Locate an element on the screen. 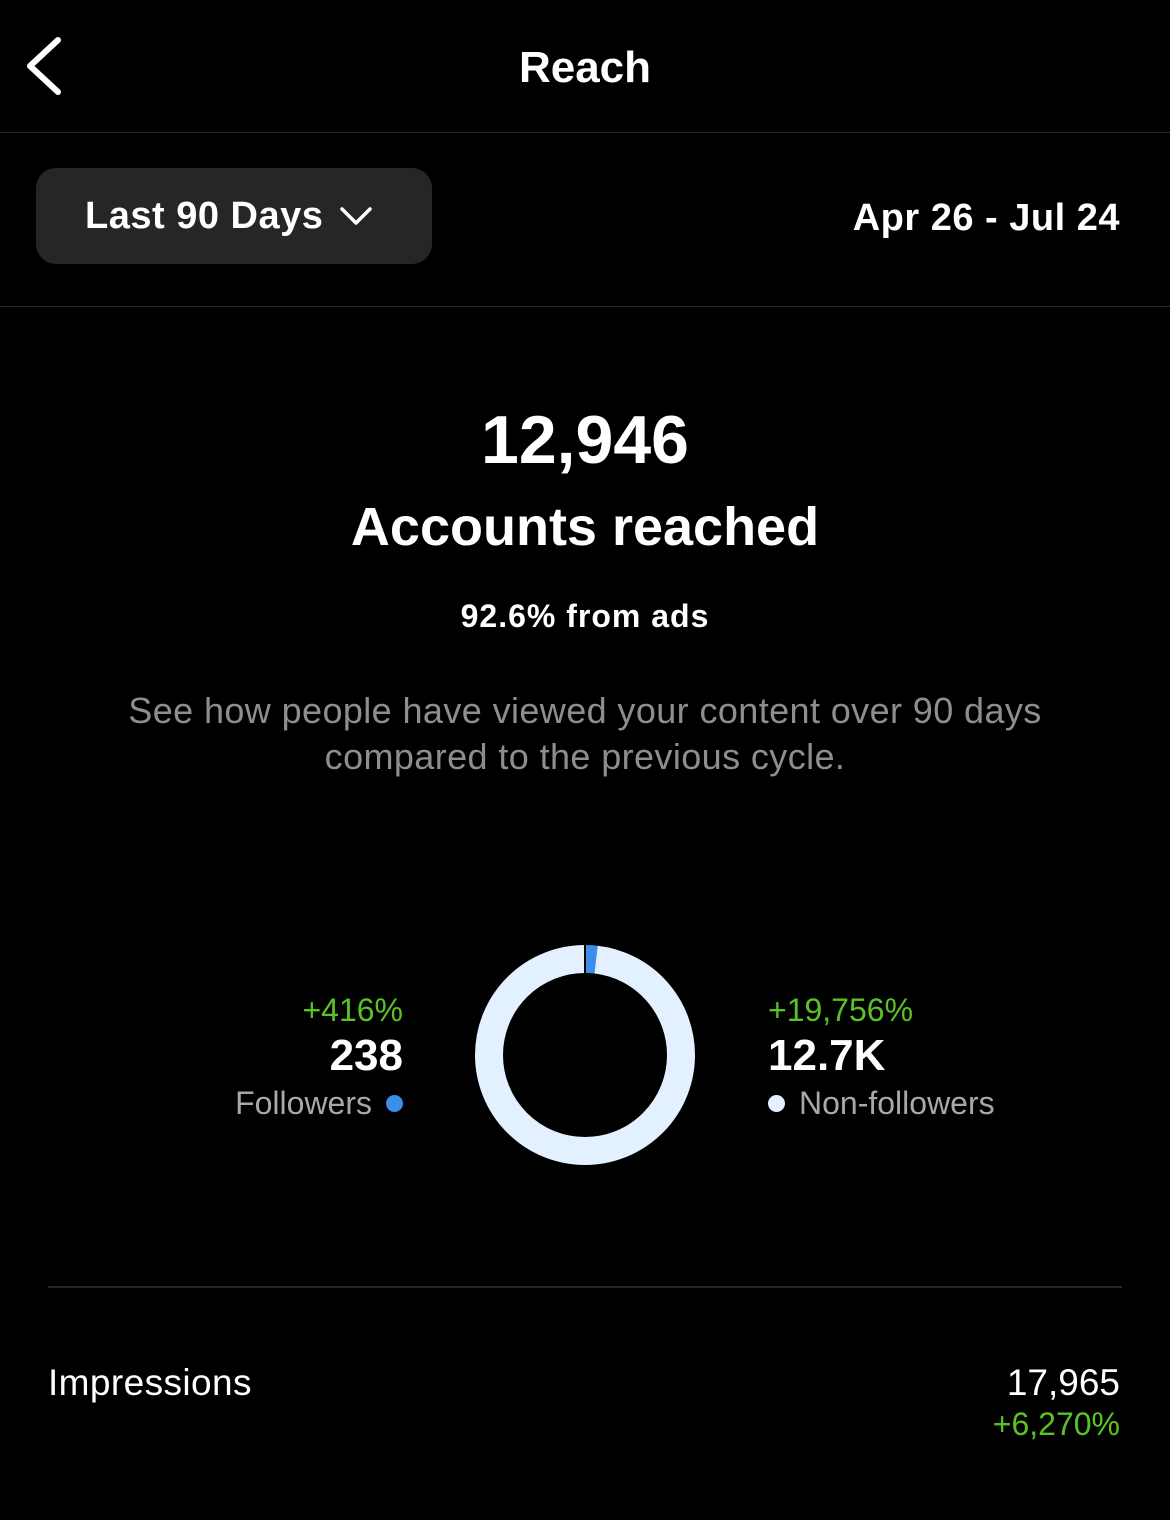 This screenshot has height=1520, width=1170. impressions-value: 17,965 is located at coordinates (1063, 1382).